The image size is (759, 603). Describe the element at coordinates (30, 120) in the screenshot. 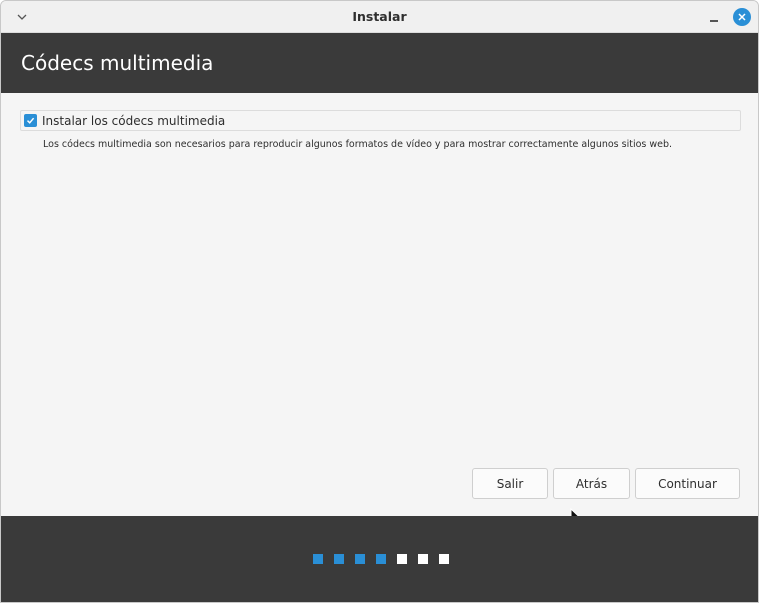

I see `check-icon` at that location.